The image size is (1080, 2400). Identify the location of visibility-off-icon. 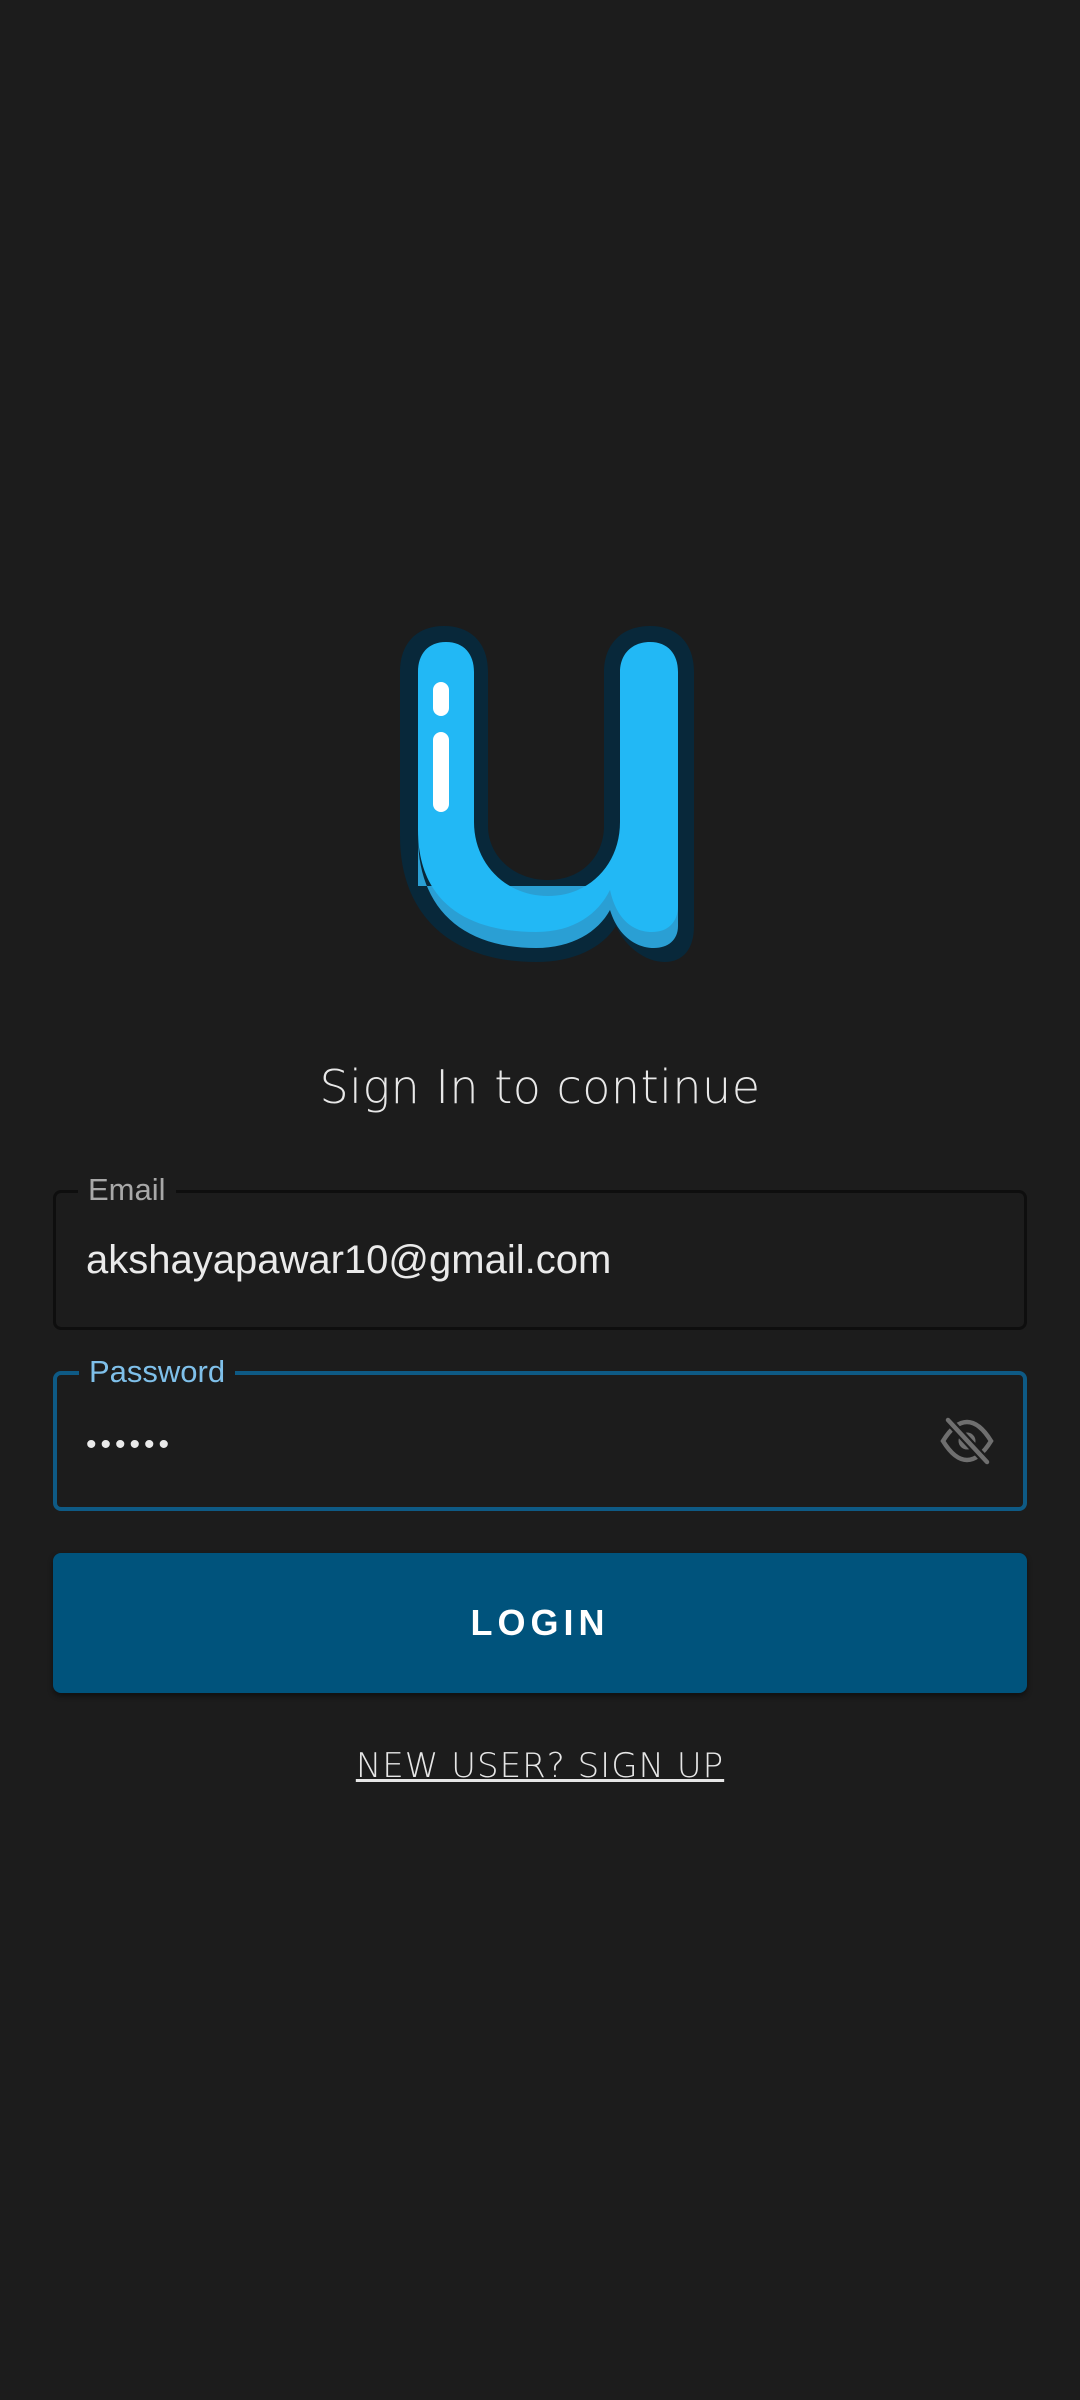
(967, 1441).